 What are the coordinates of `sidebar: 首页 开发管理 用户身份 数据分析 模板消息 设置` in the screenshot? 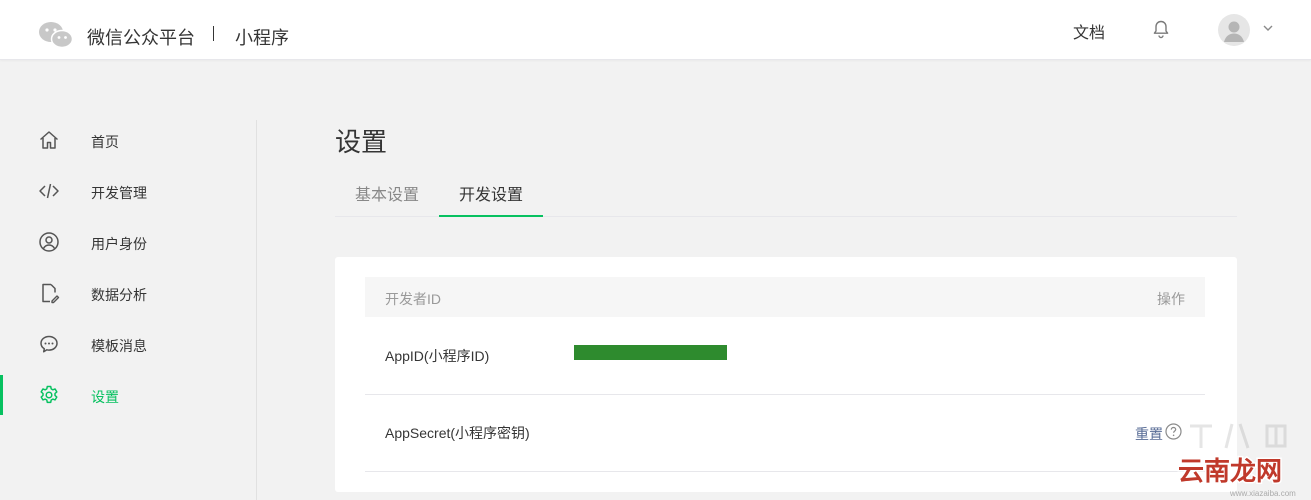 It's located at (128, 310).